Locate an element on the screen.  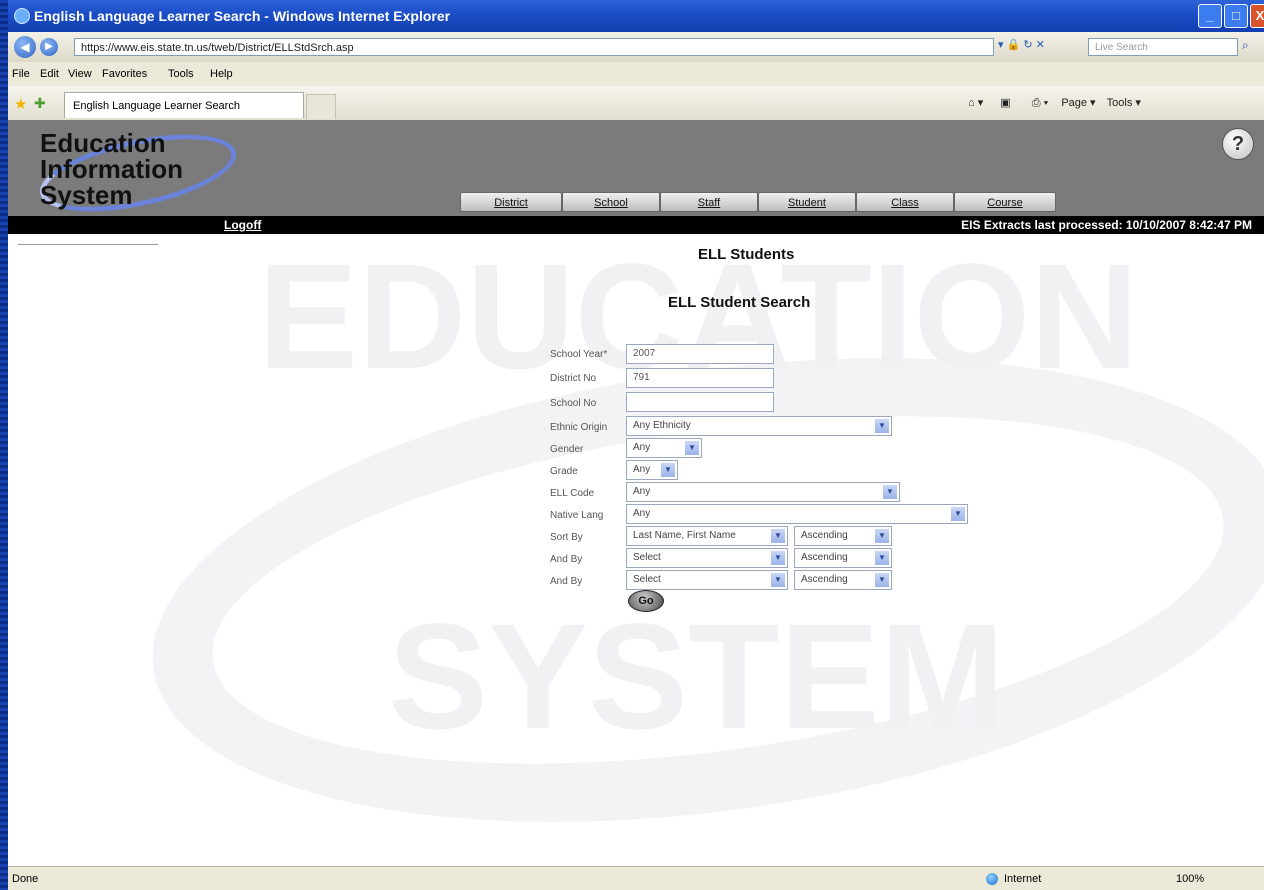
ethnic-label: Ethnic Origin is located at coordinates (579, 427).